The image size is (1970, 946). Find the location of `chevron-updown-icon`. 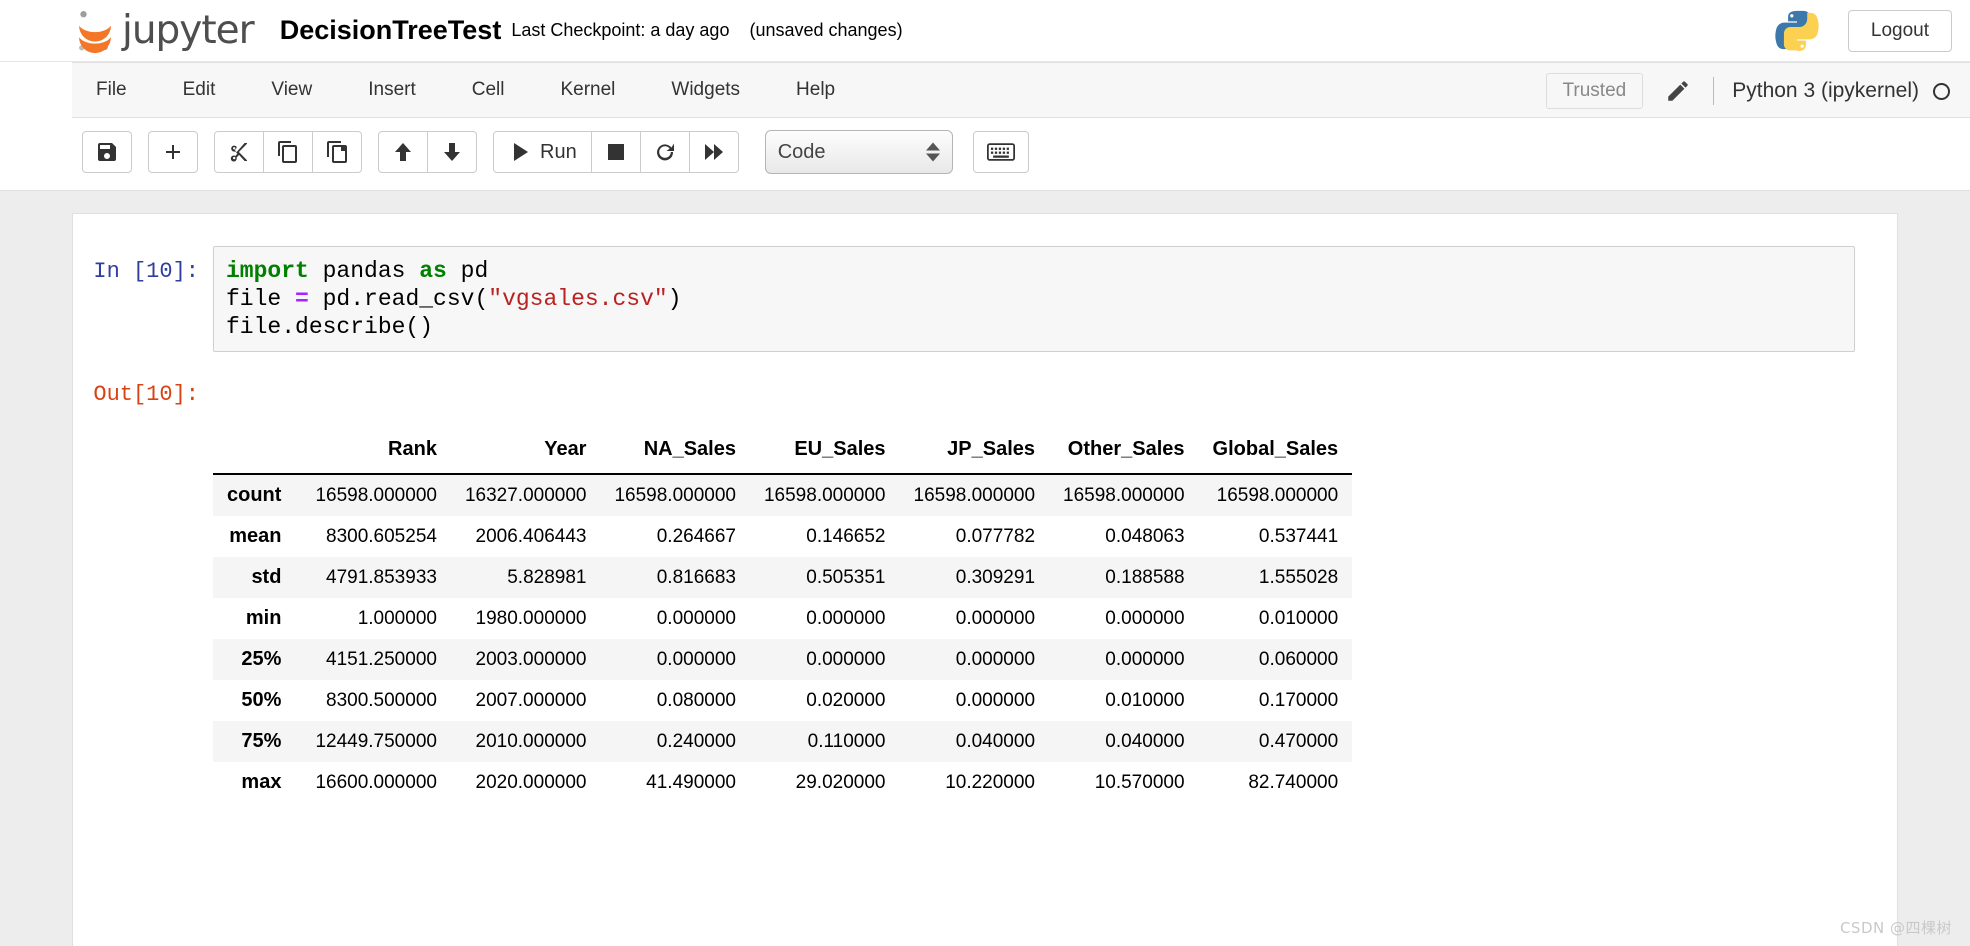

chevron-updown-icon is located at coordinates (932, 152).